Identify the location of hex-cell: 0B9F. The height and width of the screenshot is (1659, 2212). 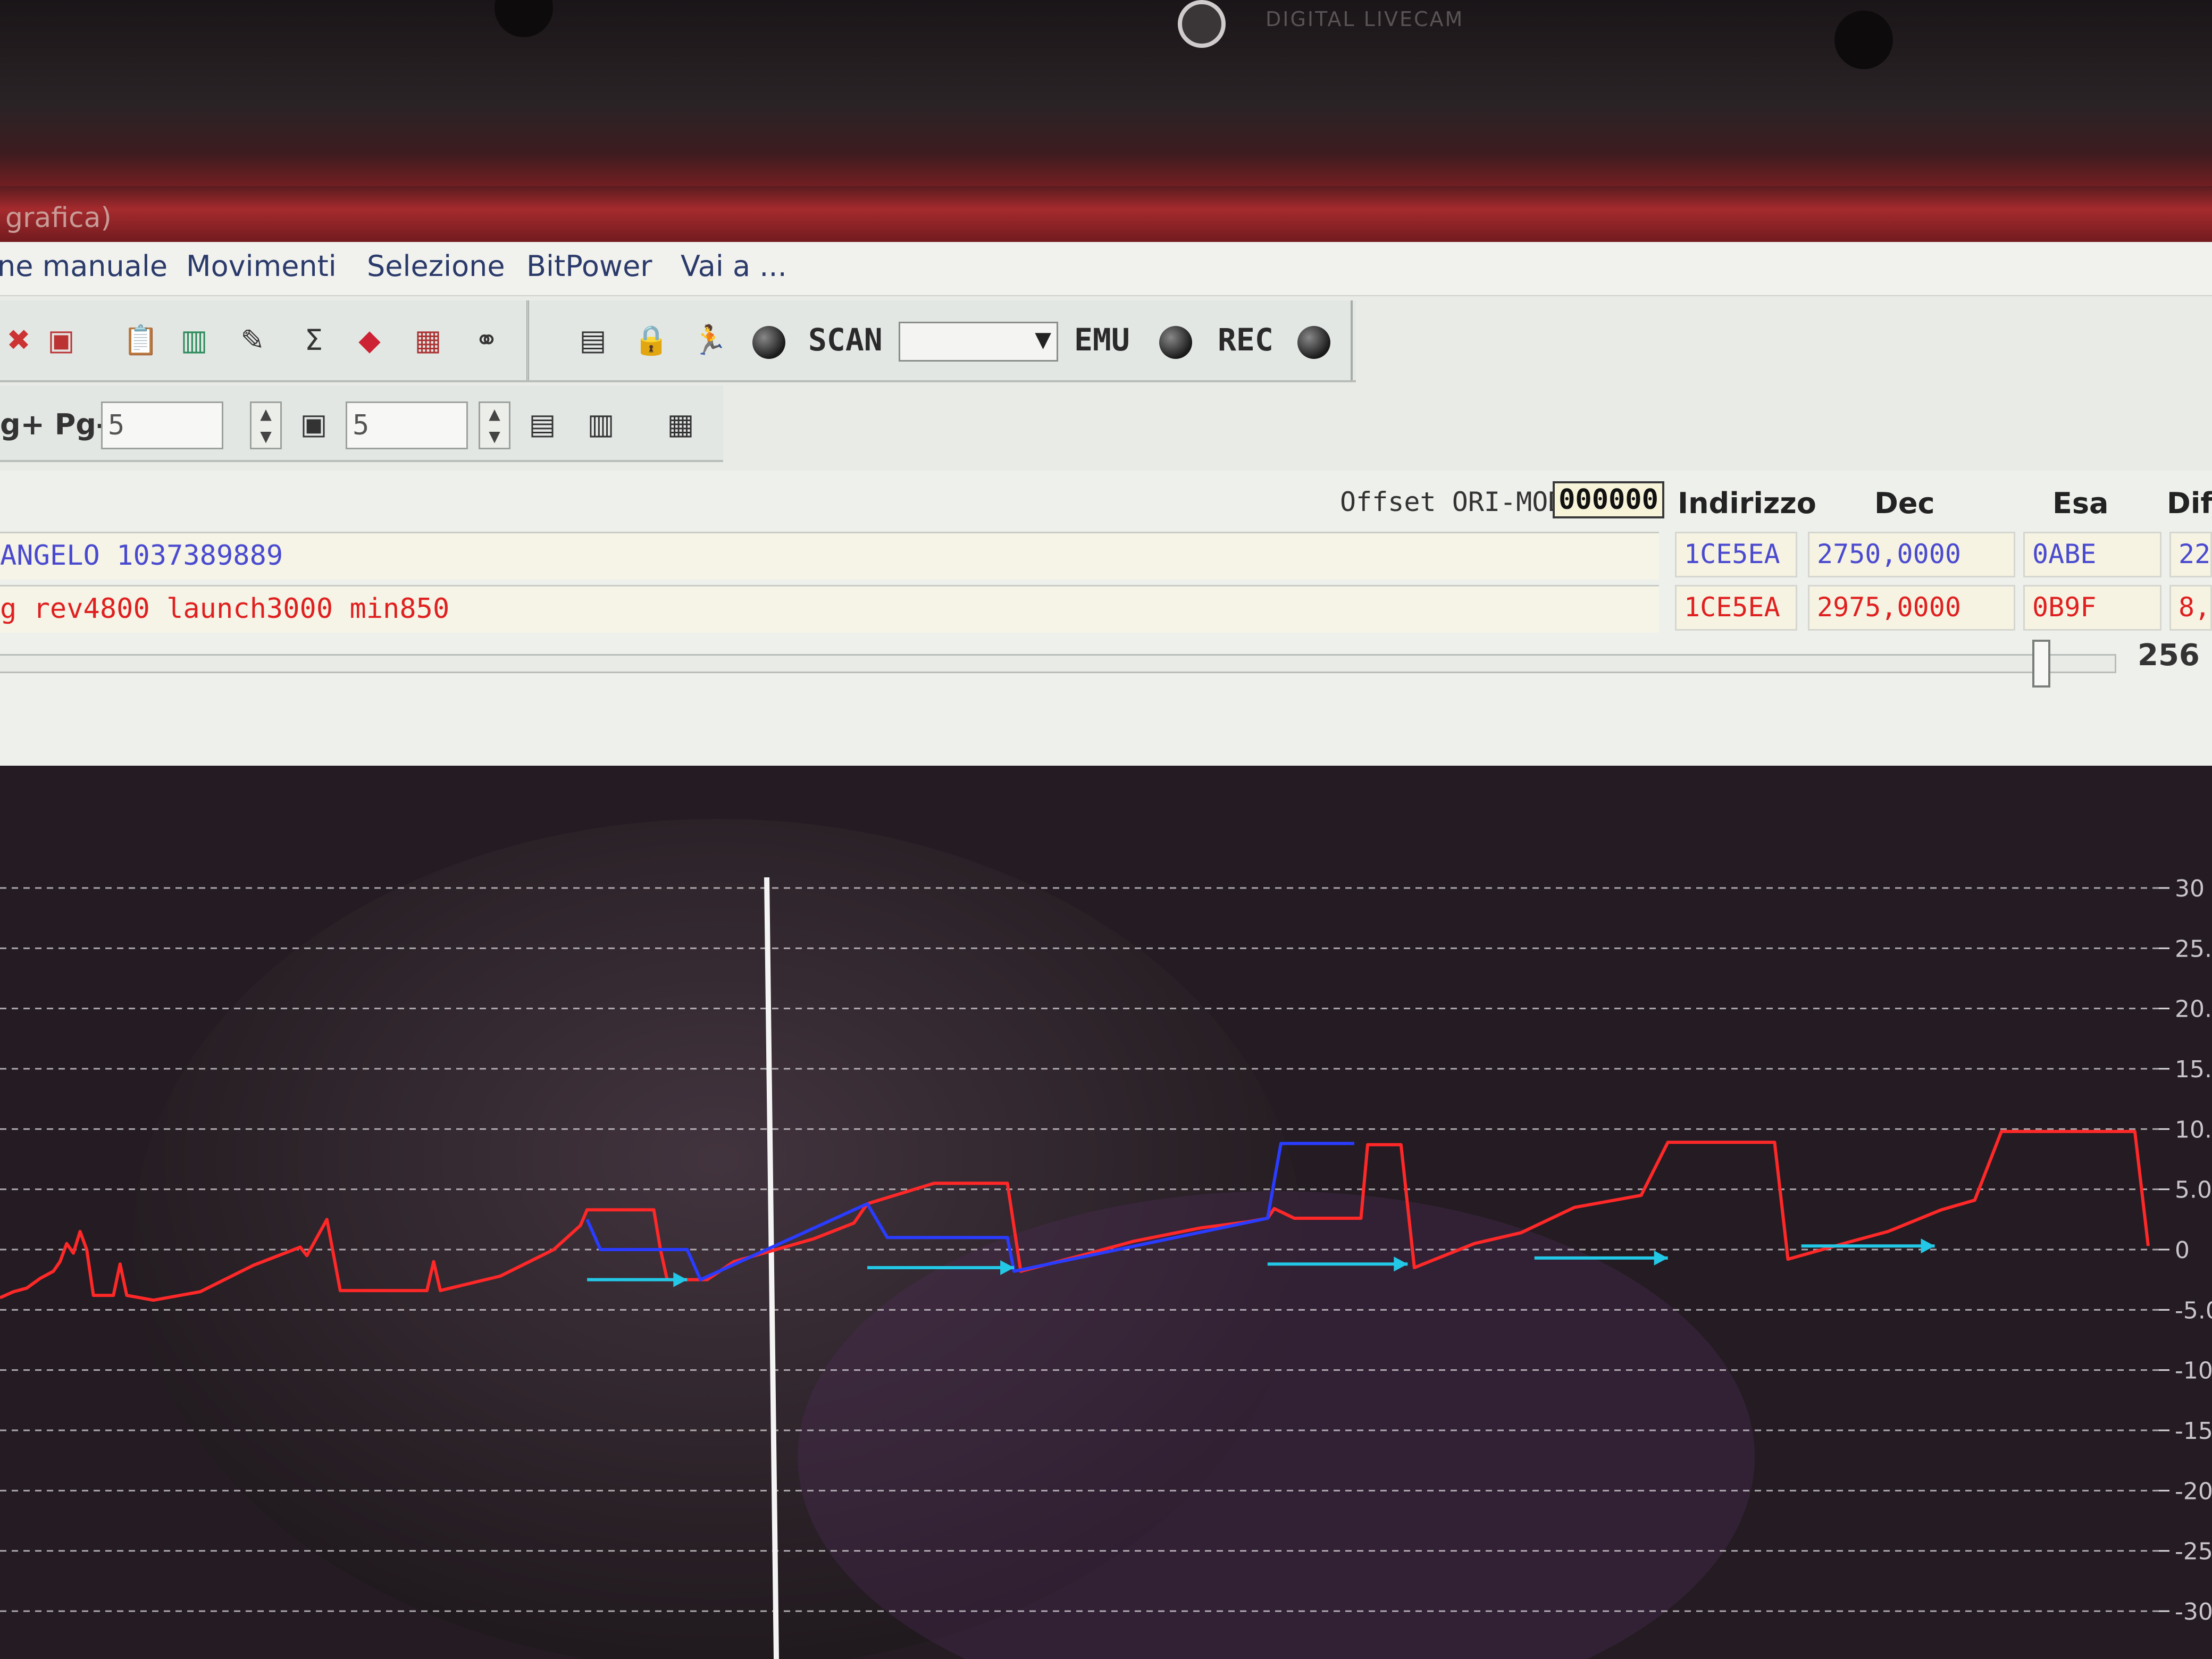
(2092, 608).